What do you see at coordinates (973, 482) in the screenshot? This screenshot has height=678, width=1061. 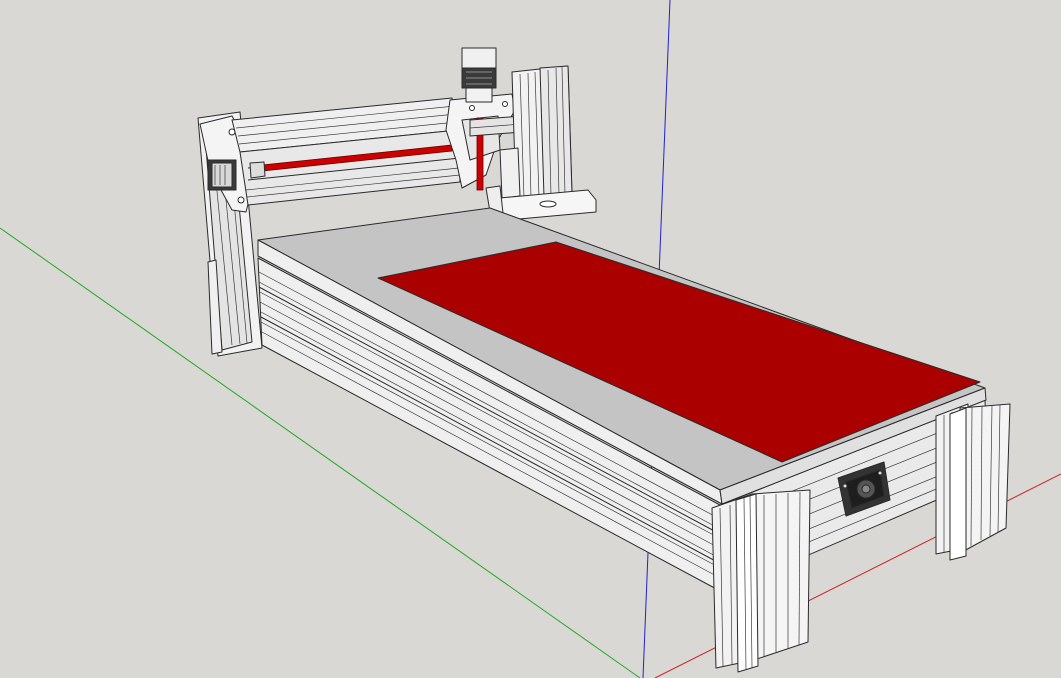 I see `leg-front-right` at bounding box center [973, 482].